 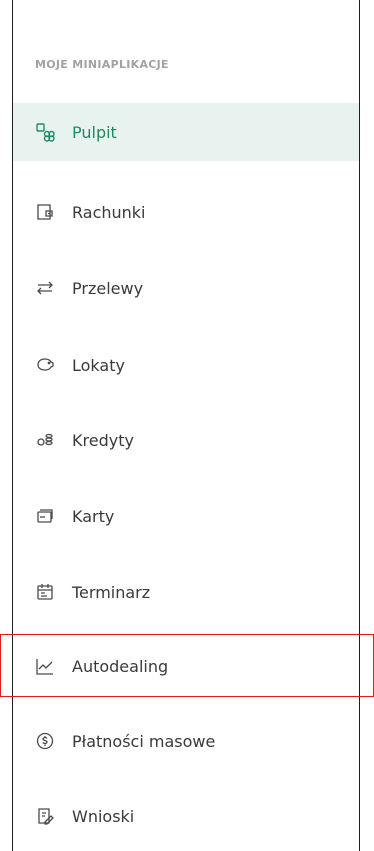 What do you see at coordinates (45, 288) in the screenshot?
I see `transfer-arrows-icon` at bounding box center [45, 288].